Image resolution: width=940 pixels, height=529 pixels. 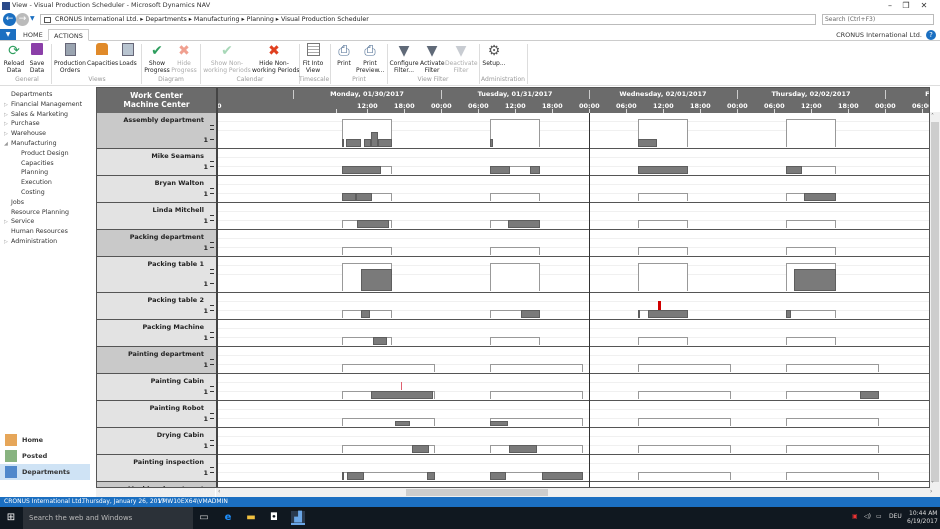 I want to click on nav-item-purchase: ▷ Purchase, so click(x=22, y=123).